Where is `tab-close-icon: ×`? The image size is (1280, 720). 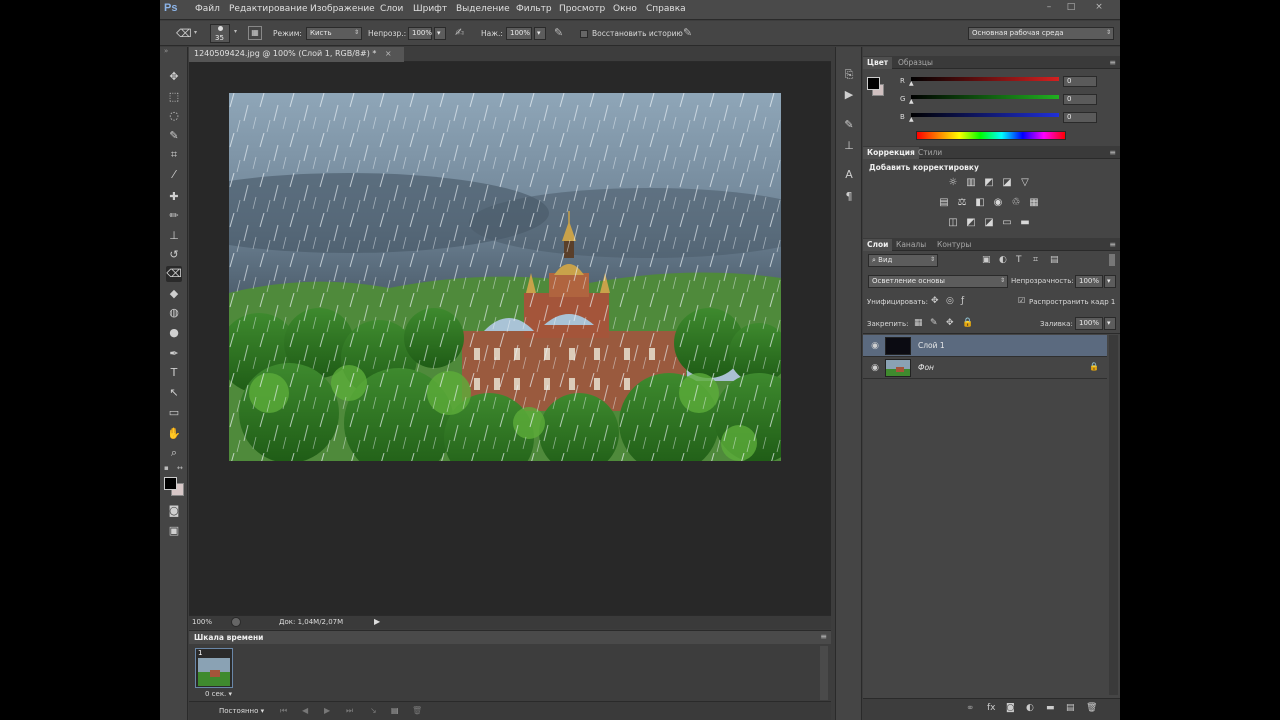 tab-close-icon: × is located at coordinates (388, 53).